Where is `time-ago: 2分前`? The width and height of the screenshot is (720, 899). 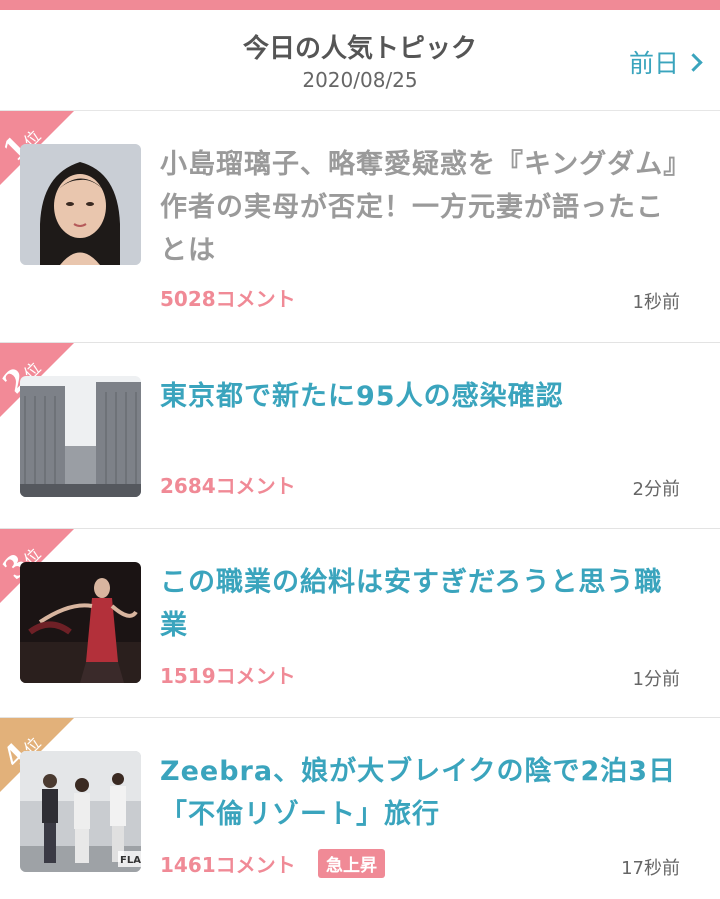 time-ago: 2分前 is located at coordinates (656, 489).